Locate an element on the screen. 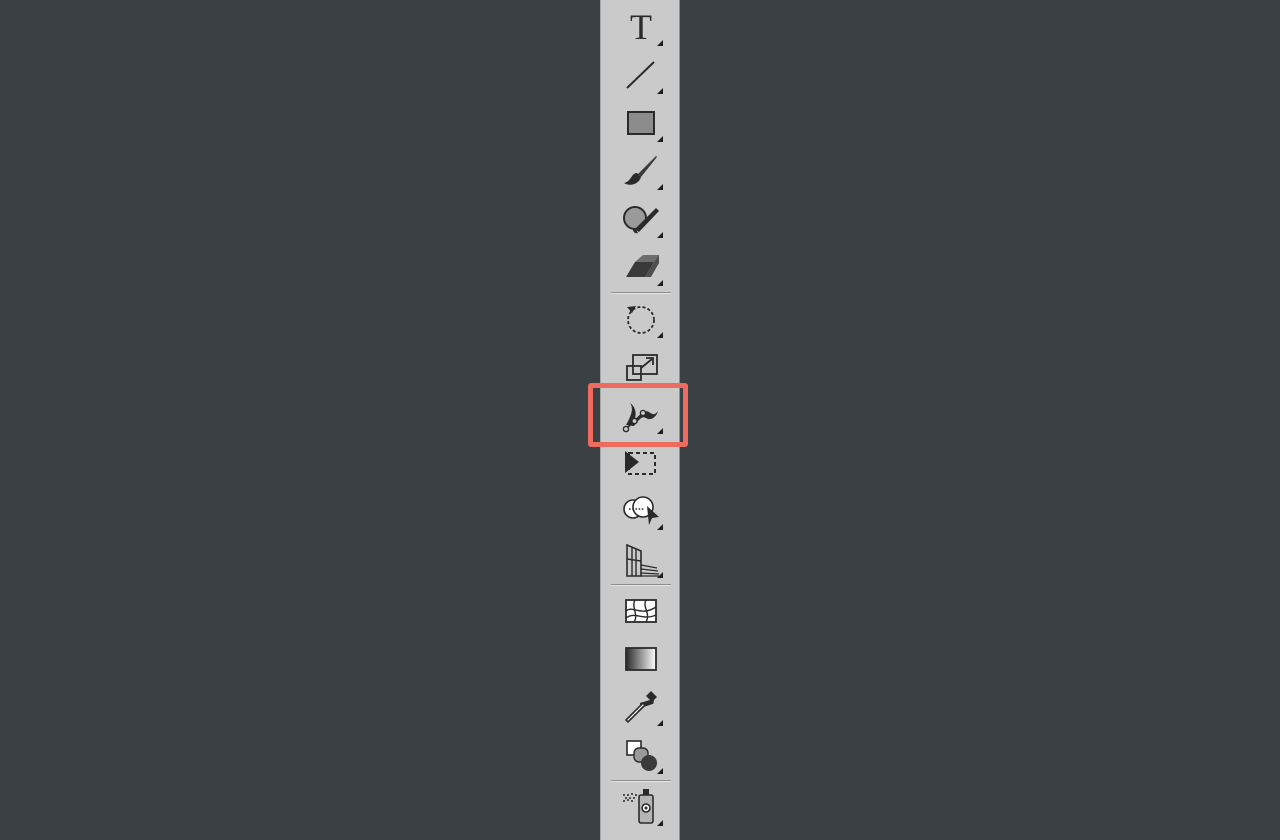 This screenshot has height=840, width=1280. gradient-icon is located at coordinates (641, 659).